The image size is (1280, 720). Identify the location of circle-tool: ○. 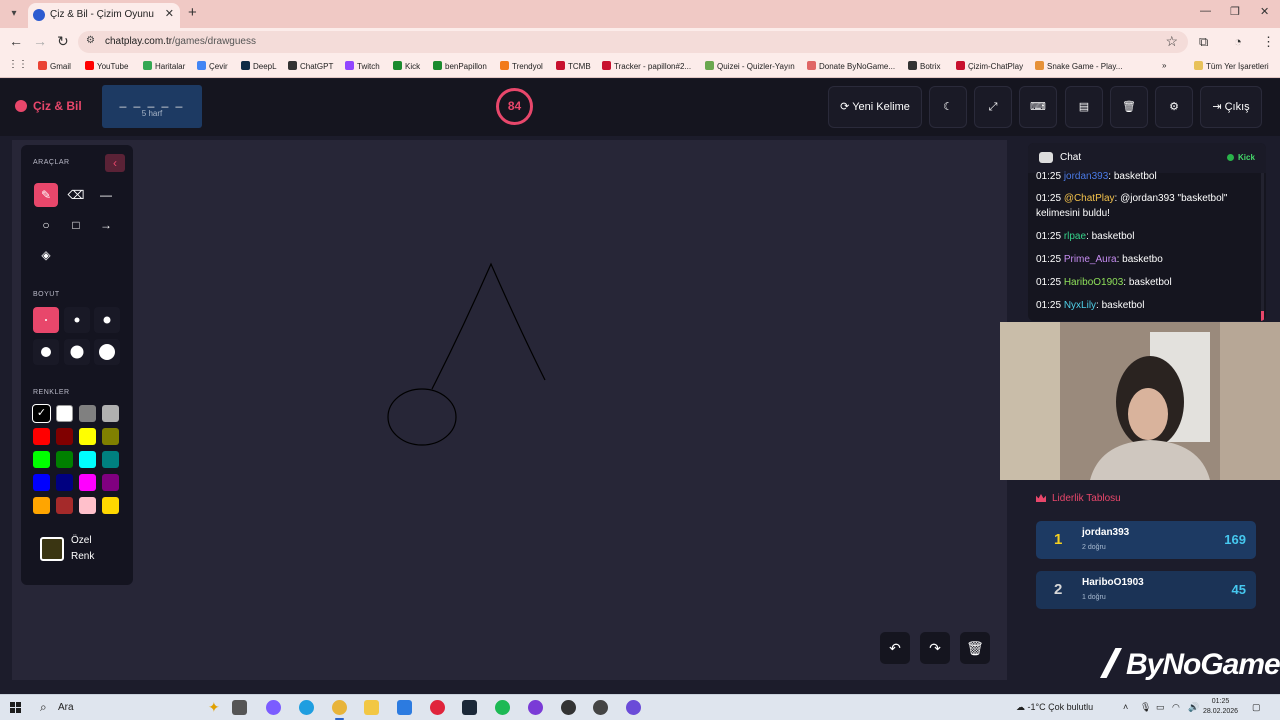
(46, 225).